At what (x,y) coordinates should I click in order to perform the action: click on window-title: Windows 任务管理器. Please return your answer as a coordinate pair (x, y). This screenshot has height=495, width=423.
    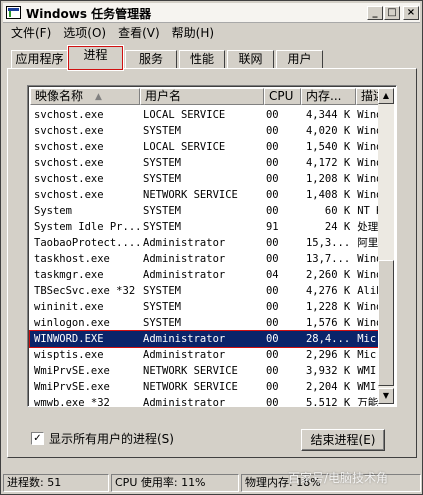
    Looking at the image, I should click on (89, 14).